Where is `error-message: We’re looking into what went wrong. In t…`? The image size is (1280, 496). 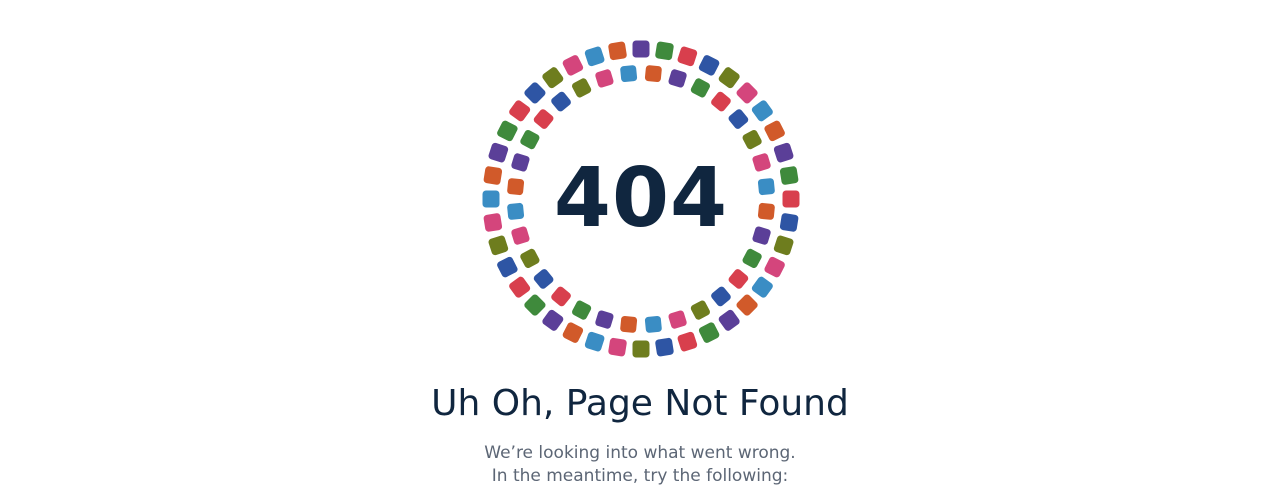 error-message: We’re looking into what went wrong. In t… is located at coordinates (640, 465).